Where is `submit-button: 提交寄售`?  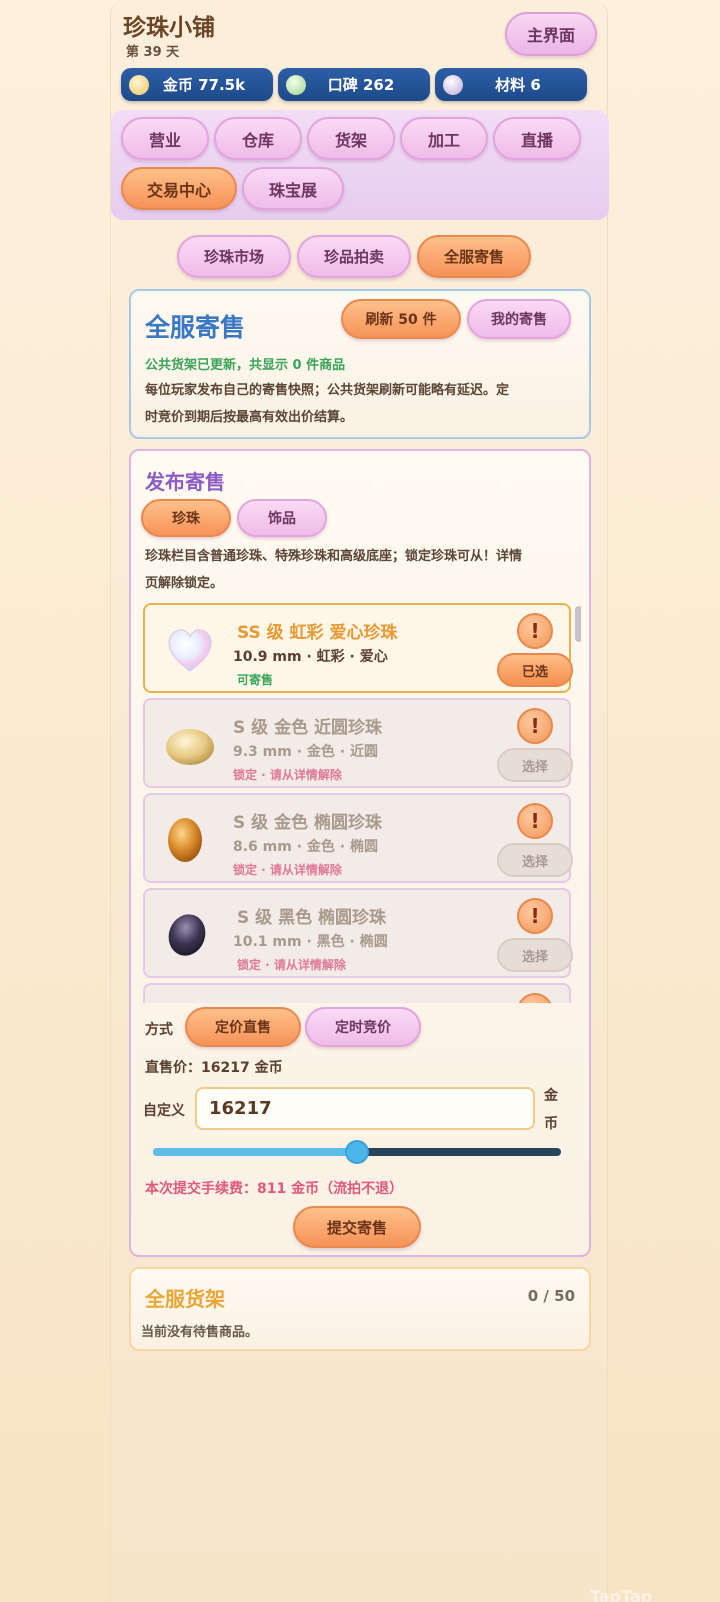 submit-button: 提交寄售 is located at coordinates (357, 1227).